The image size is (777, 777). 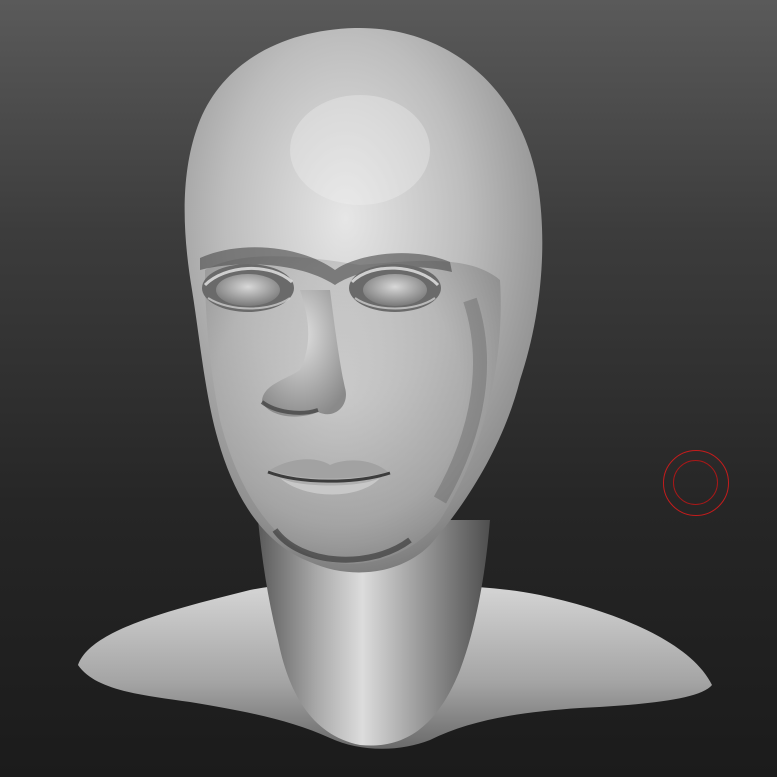 What do you see at coordinates (360, 150) in the screenshot?
I see `forehead-highlight` at bounding box center [360, 150].